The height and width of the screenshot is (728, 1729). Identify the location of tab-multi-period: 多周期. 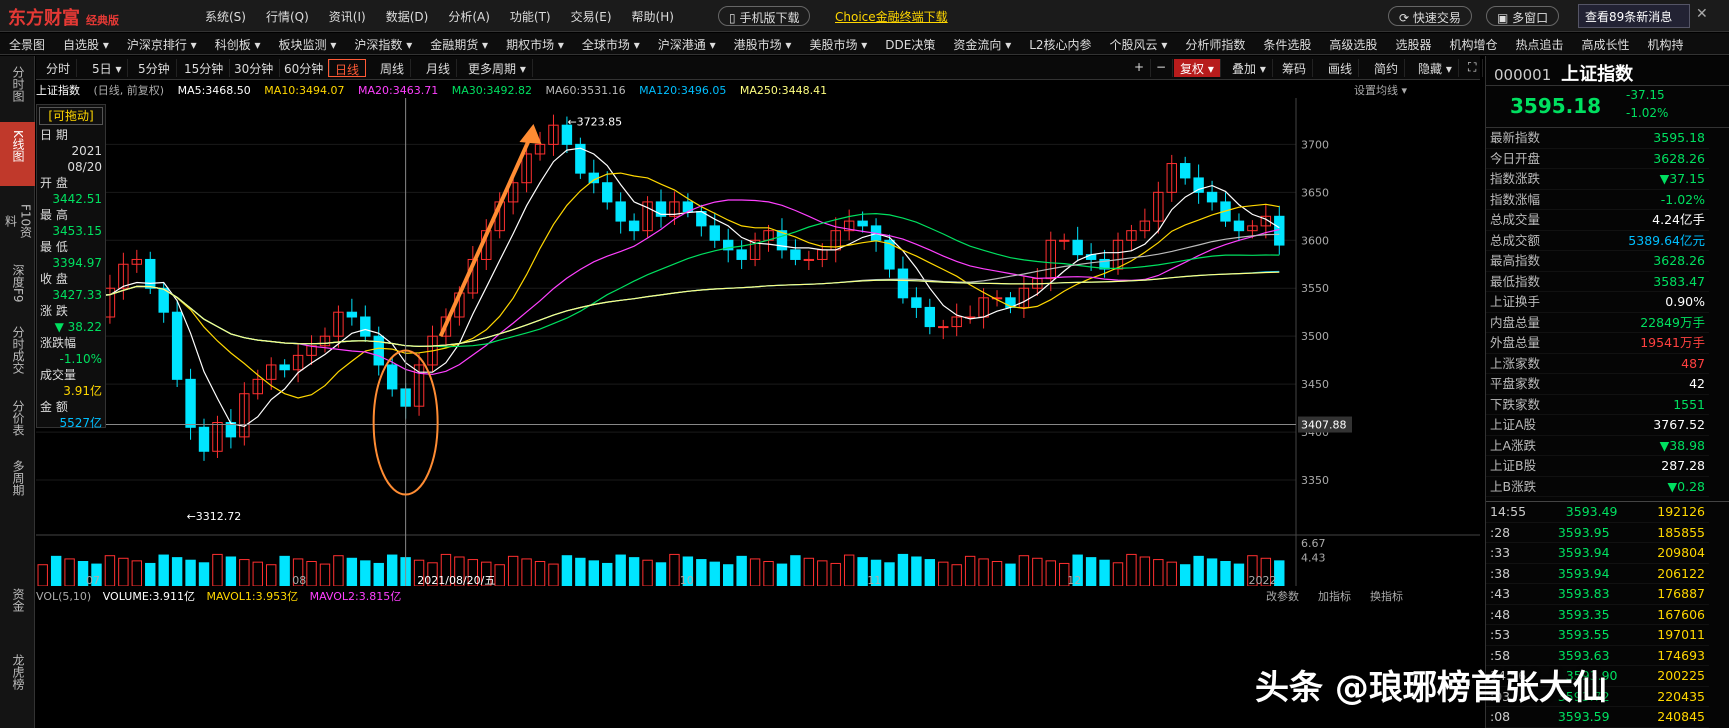
(17, 486).